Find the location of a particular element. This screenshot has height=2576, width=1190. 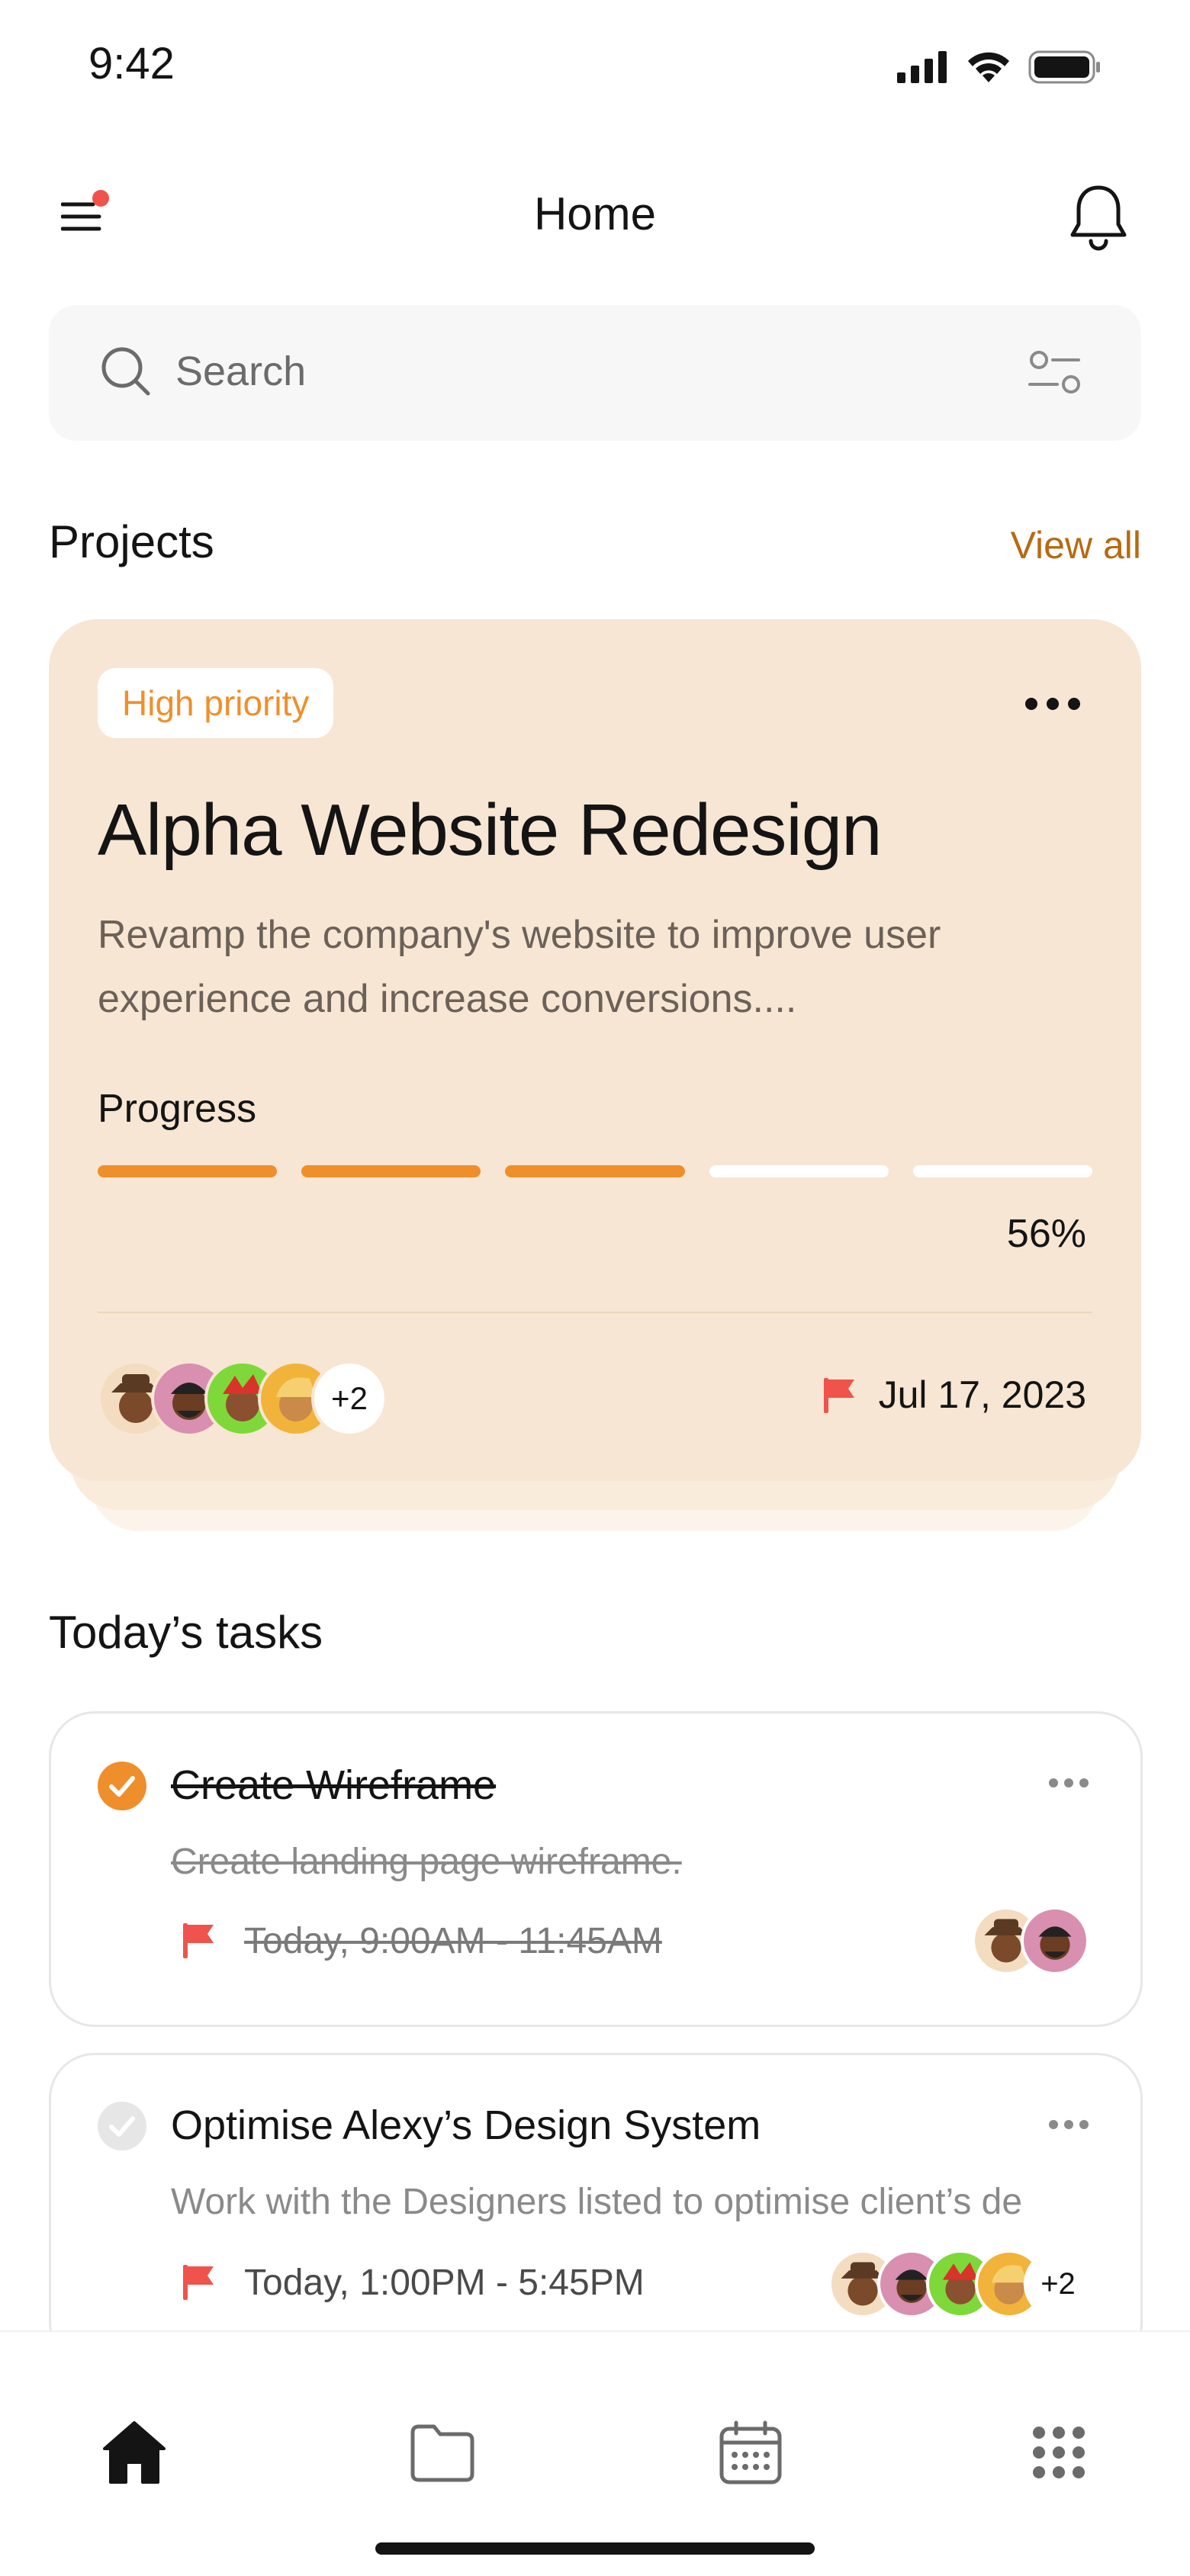

status-time: 9:42 is located at coordinates (131, 63).